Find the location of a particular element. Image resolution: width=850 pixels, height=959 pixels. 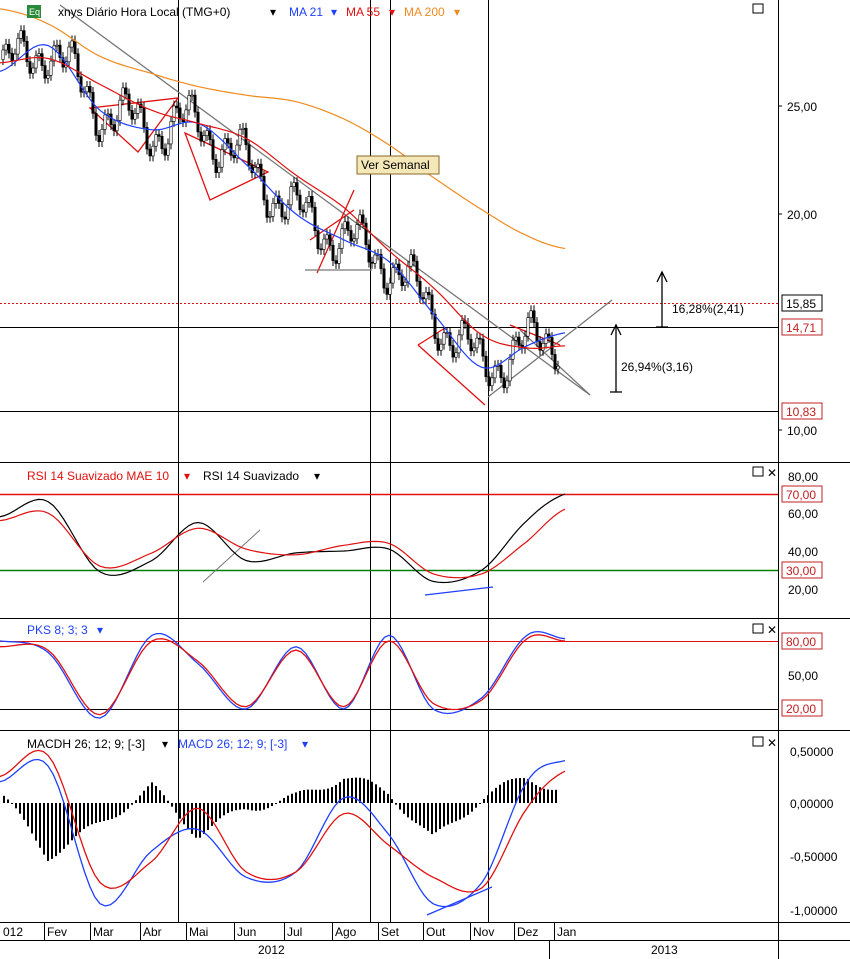

legend-rsi-mae: RSI 14 Suavizado MAE 10 is located at coordinates (98, 476).